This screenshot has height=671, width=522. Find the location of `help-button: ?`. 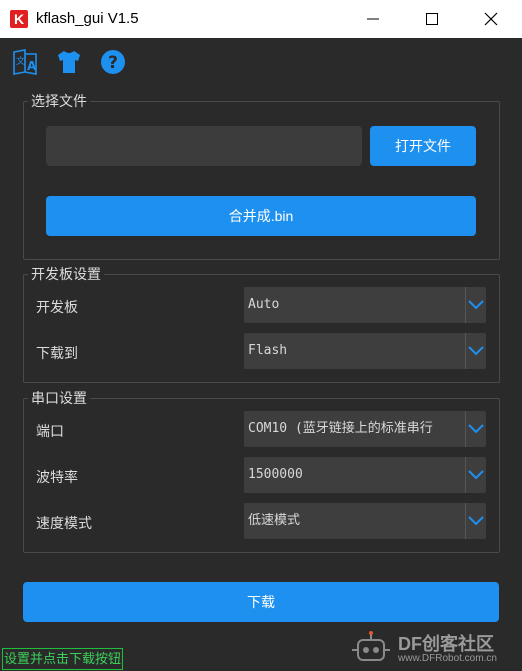

help-button: ? is located at coordinates (113, 62).